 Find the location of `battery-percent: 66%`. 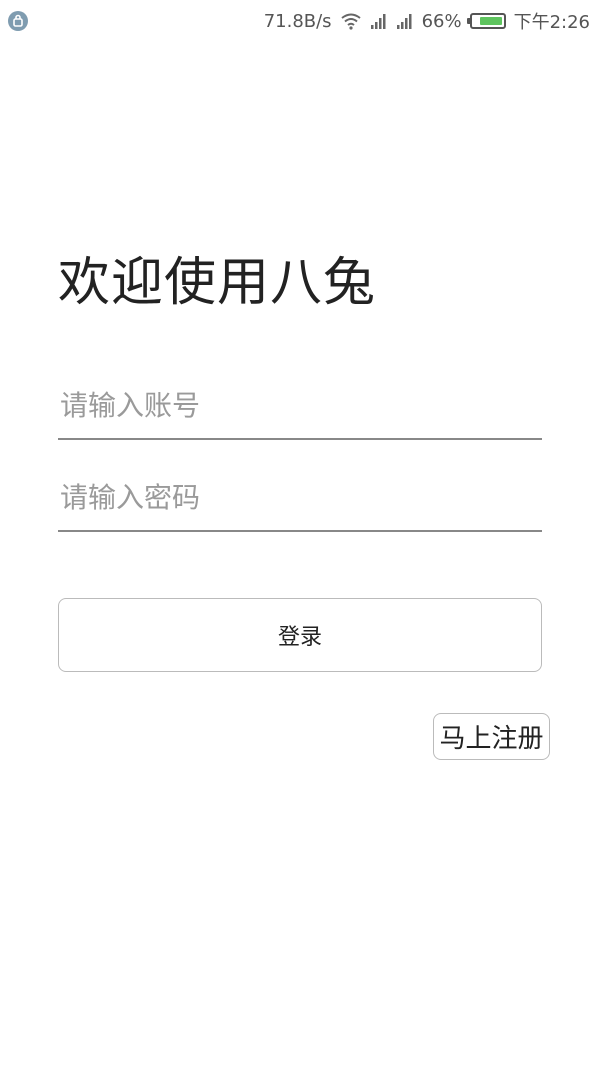

battery-percent: 66% is located at coordinates (441, 21).